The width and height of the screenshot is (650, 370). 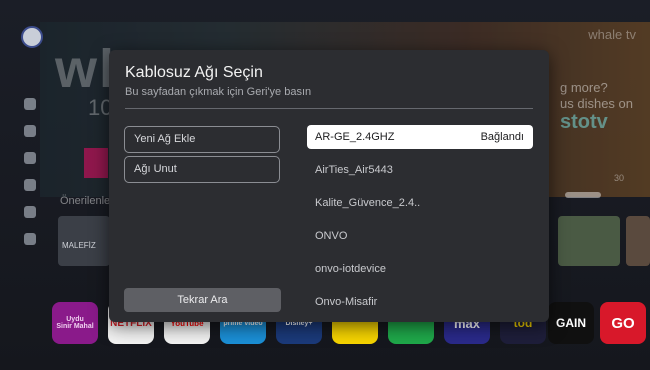 I want to click on side-rail, so click(x=30, y=152).